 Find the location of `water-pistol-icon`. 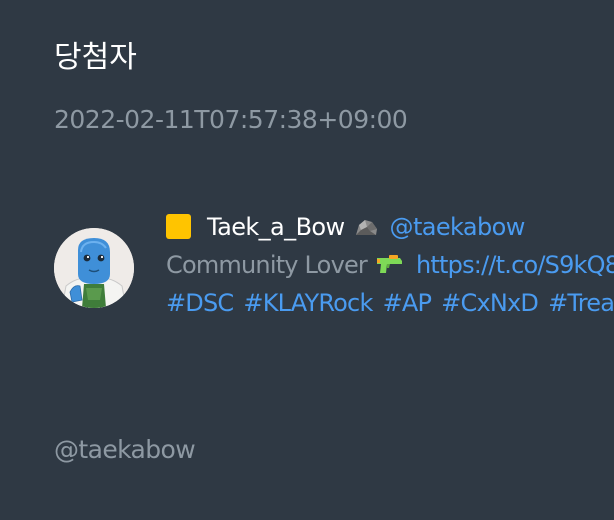

water-pistol-icon is located at coordinates (389, 268).